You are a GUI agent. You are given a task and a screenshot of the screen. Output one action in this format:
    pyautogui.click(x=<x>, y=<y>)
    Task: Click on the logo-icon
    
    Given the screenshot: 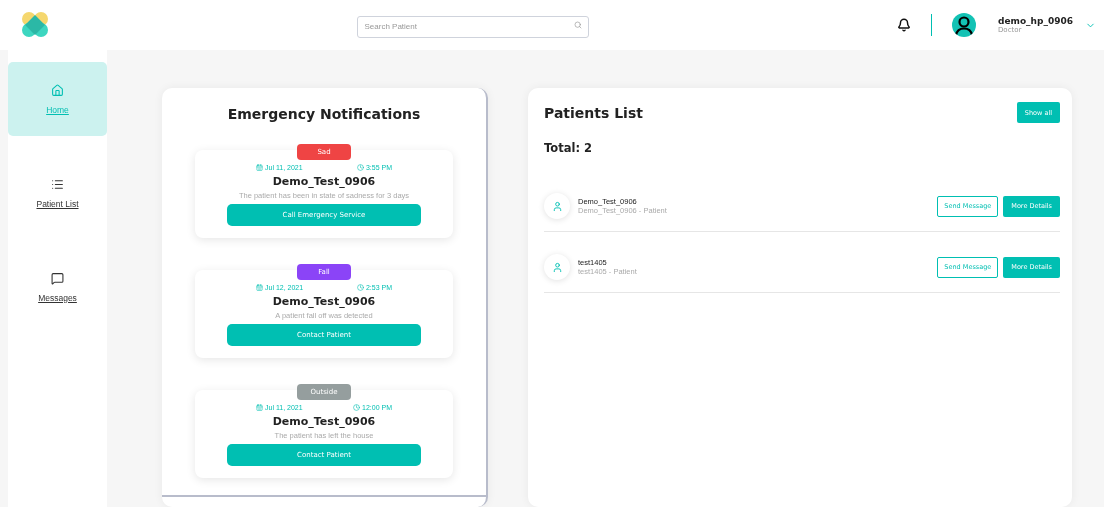 What is the action you would take?
    pyautogui.click(x=35, y=25)
    